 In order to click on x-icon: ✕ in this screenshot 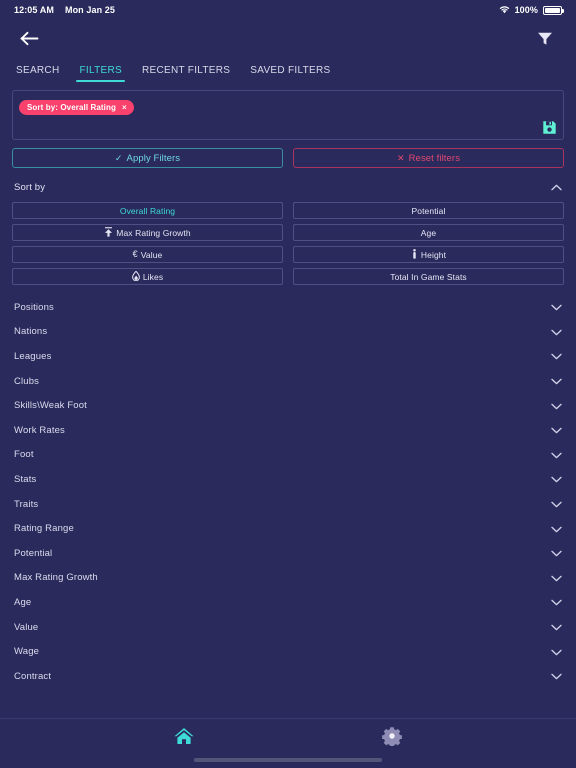, I will do `click(400, 157)`.